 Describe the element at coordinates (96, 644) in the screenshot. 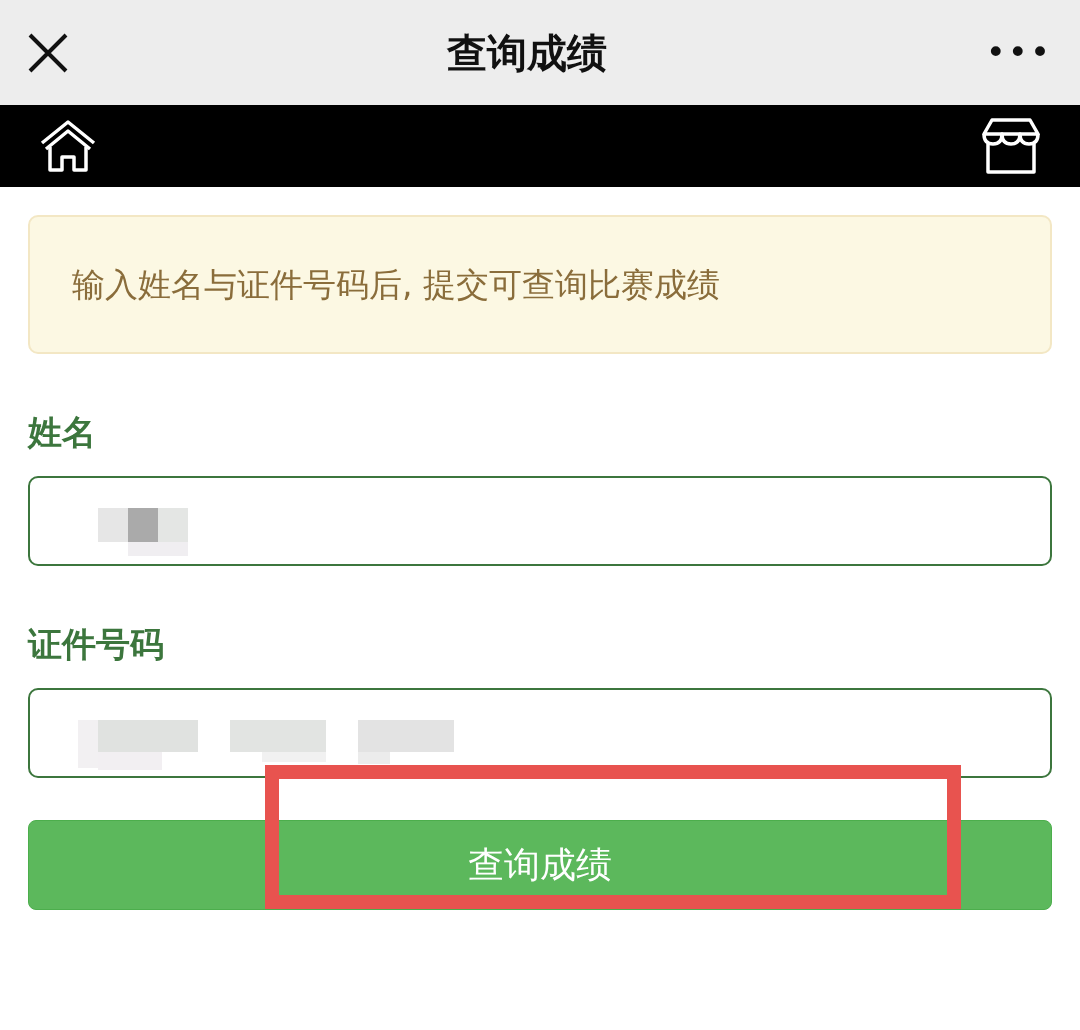

I see `field-label: 证件号码` at that location.